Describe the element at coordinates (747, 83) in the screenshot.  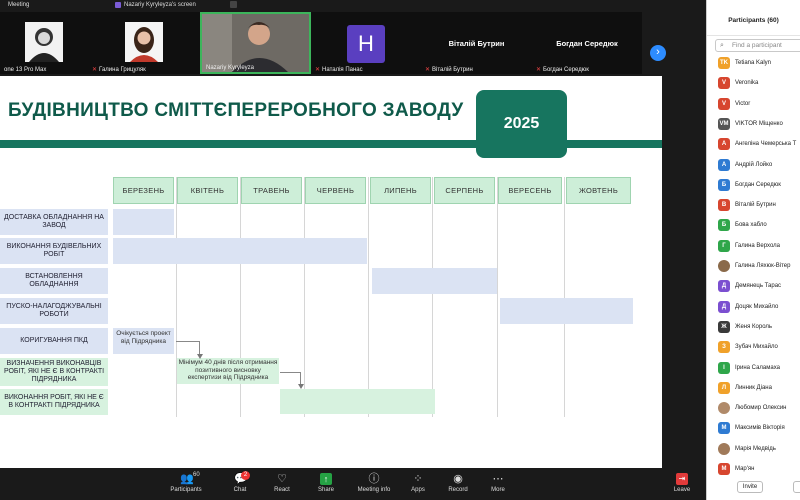
I see `participant-name: Veronika` at that location.